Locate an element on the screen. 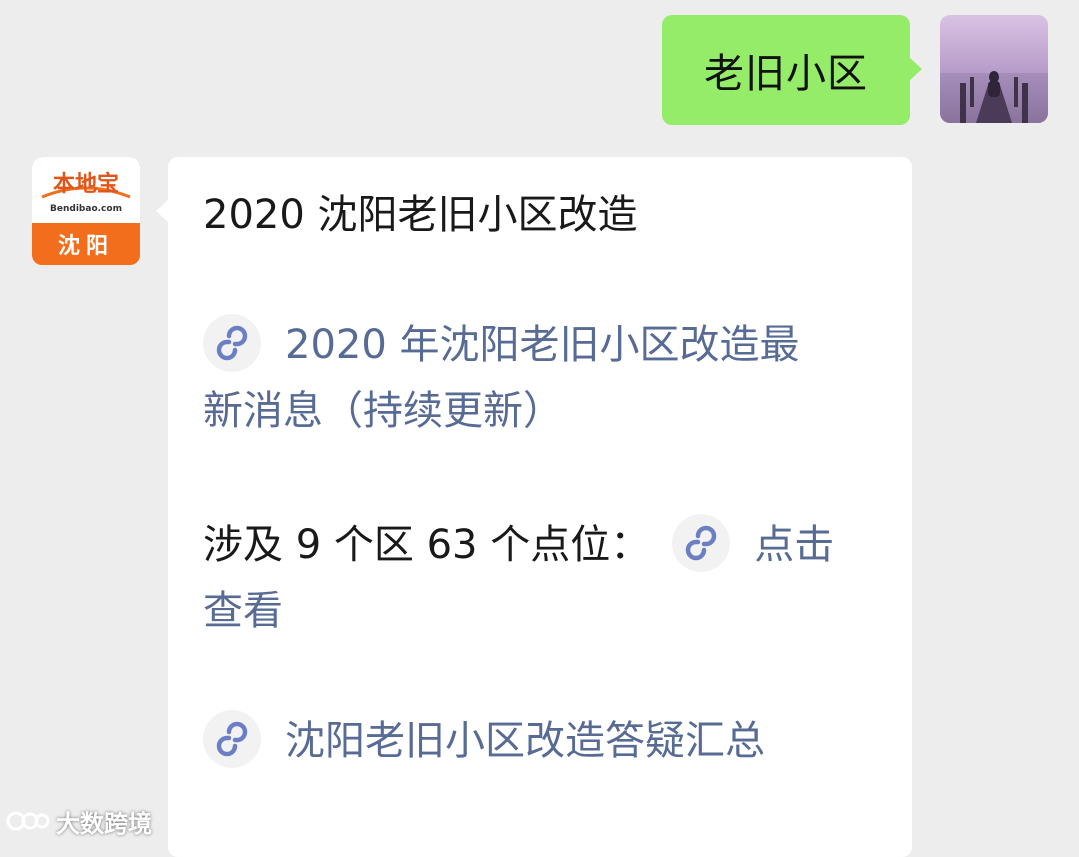 Image resolution: width=1079 pixels, height=857 pixels. sent-message-text: 老旧小区 is located at coordinates (786, 74).